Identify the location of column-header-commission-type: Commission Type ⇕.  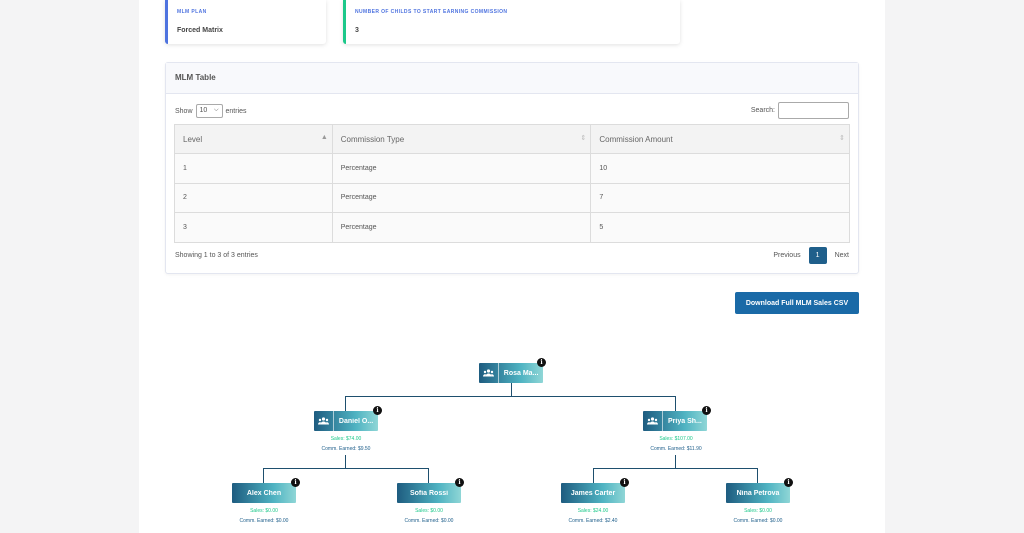
(461, 139).